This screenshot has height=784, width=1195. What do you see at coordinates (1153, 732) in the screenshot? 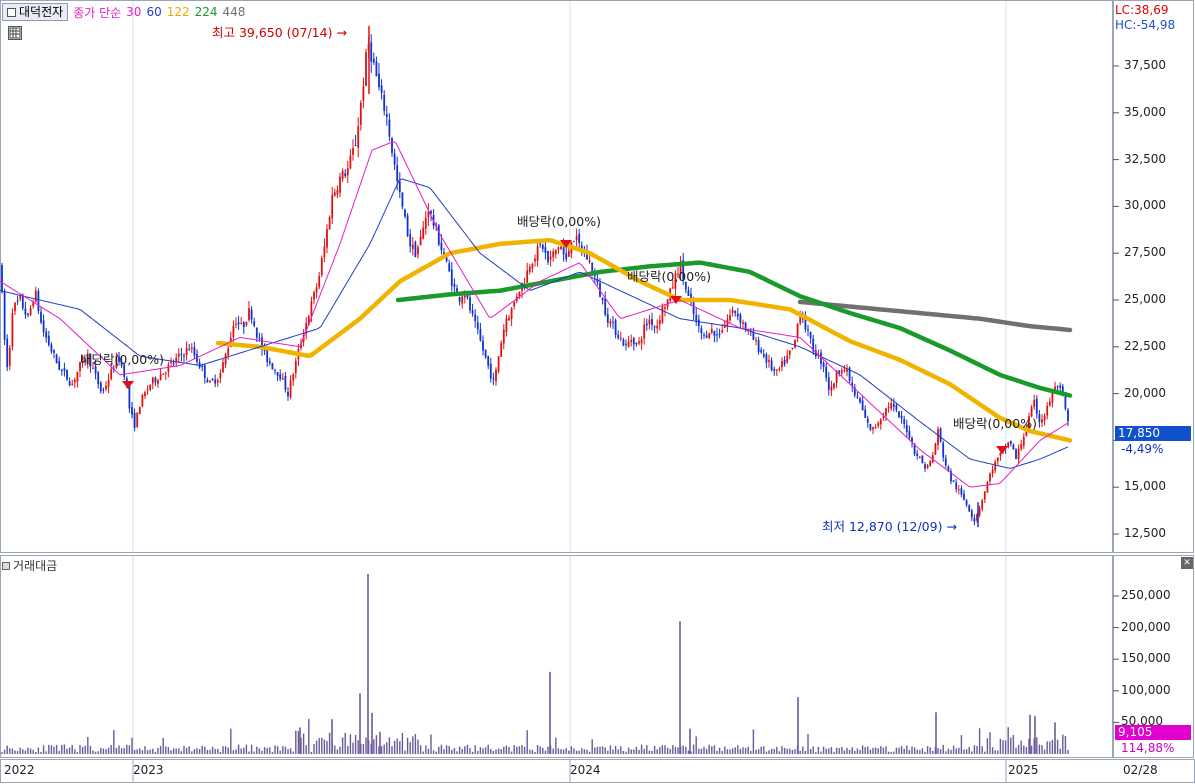
I see `volume-value-tag: 9,105` at bounding box center [1153, 732].